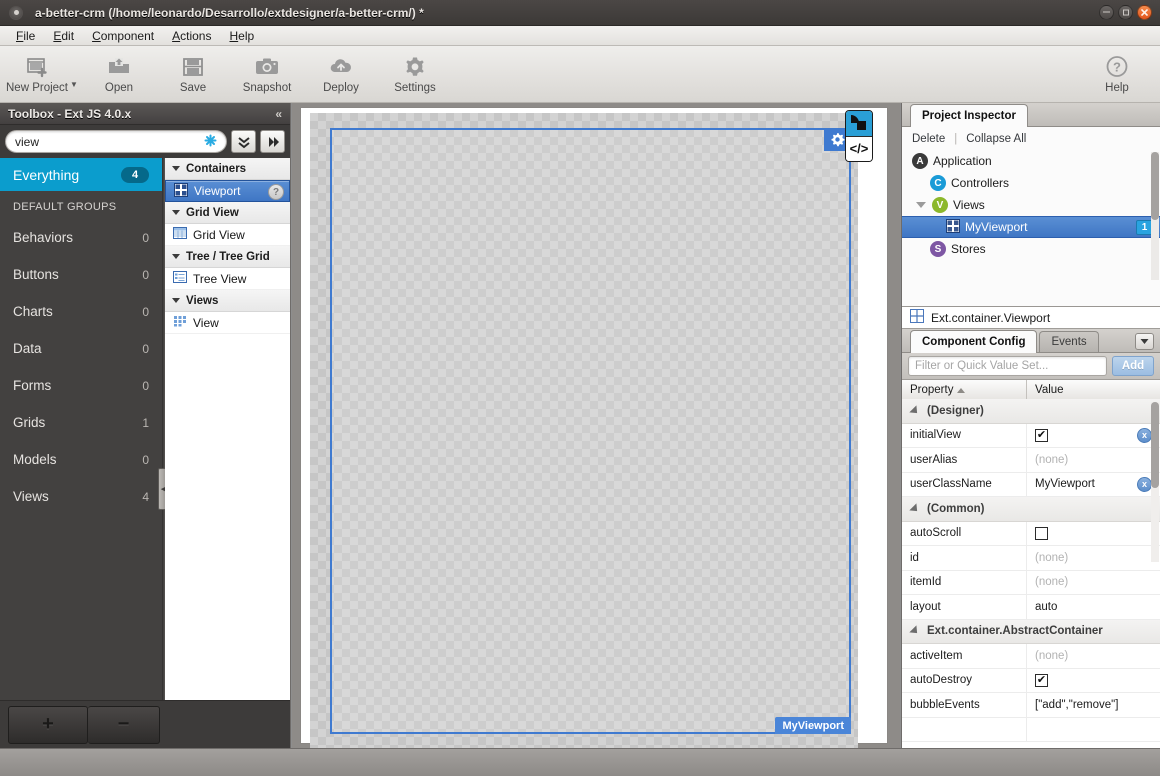  What do you see at coordinates (921, 205) in the screenshot?
I see `chevron-down-icon` at bounding box center [921, 205].